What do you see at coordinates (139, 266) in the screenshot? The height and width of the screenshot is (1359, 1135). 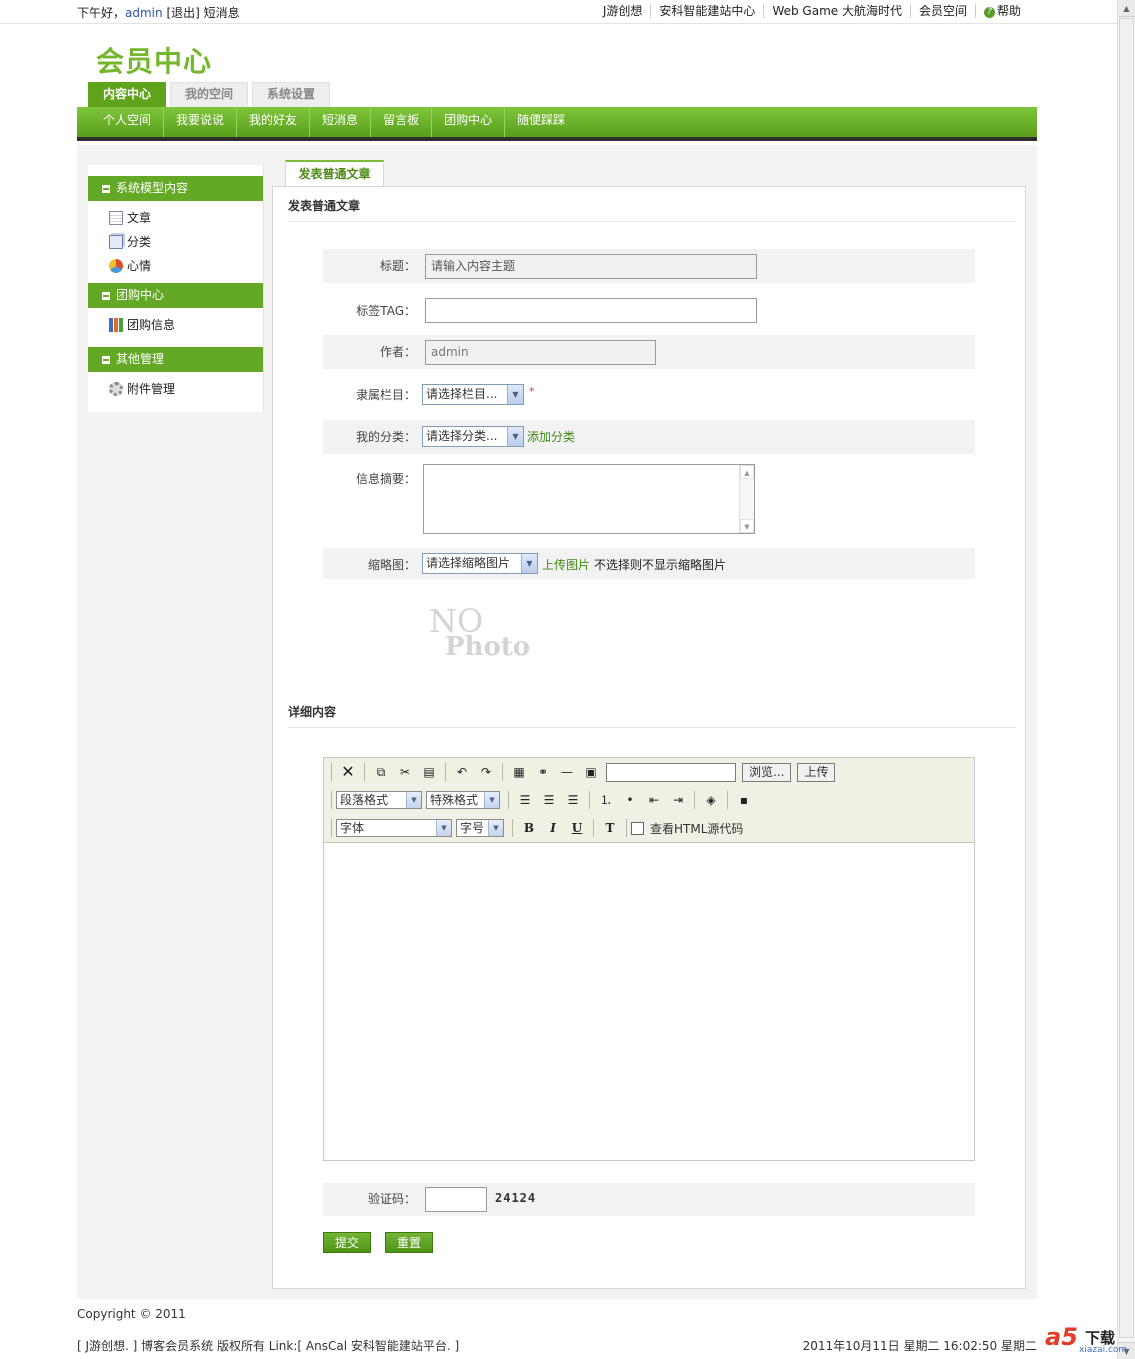 I see `sidebar-item-label: 心情` at bounding box center [139, 266].